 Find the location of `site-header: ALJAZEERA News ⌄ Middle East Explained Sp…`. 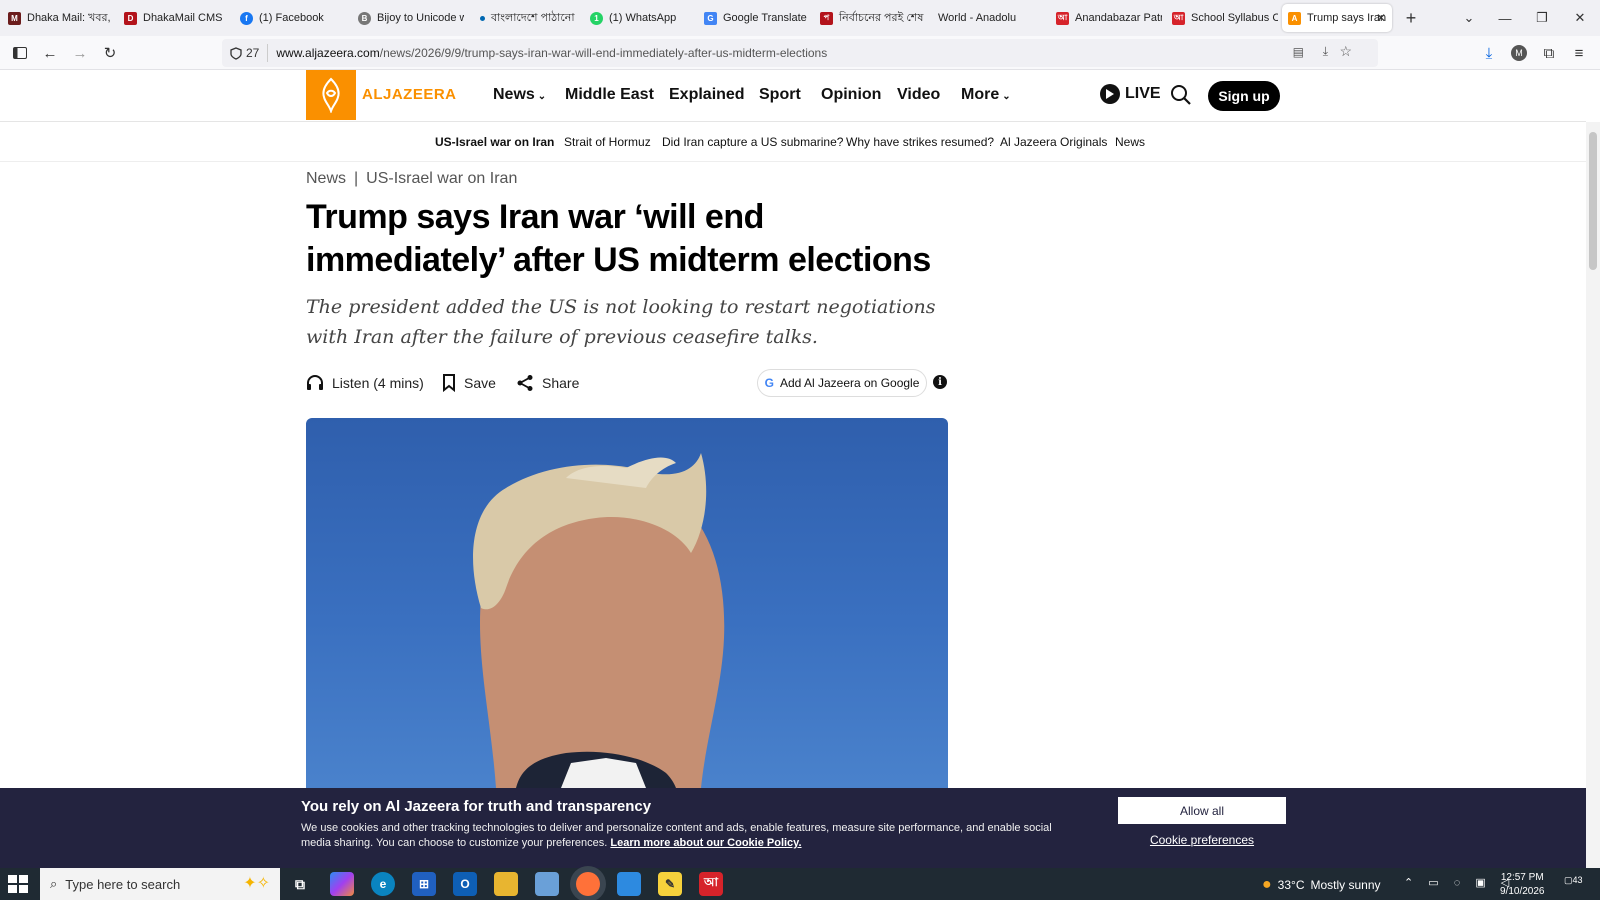

site-header: ALJAZEERA News ⌄ Middle East Explained Sp… is located at coordinates (793, 96).